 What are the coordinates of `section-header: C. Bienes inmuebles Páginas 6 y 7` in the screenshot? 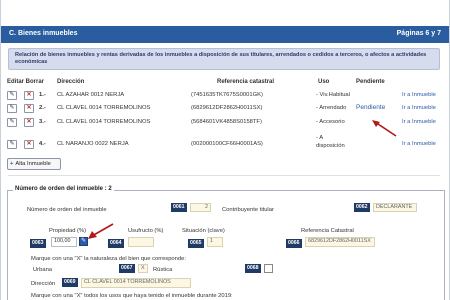 It's located at (225, 34).